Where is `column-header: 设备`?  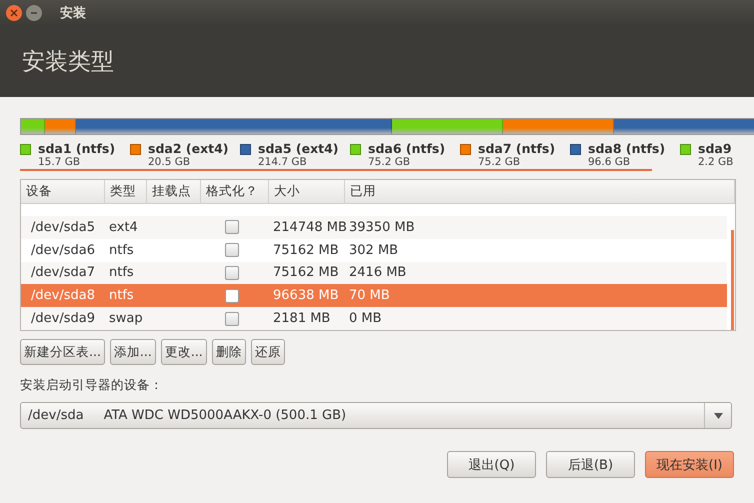
column-header: 设备 is located at coordinates (63, 192).